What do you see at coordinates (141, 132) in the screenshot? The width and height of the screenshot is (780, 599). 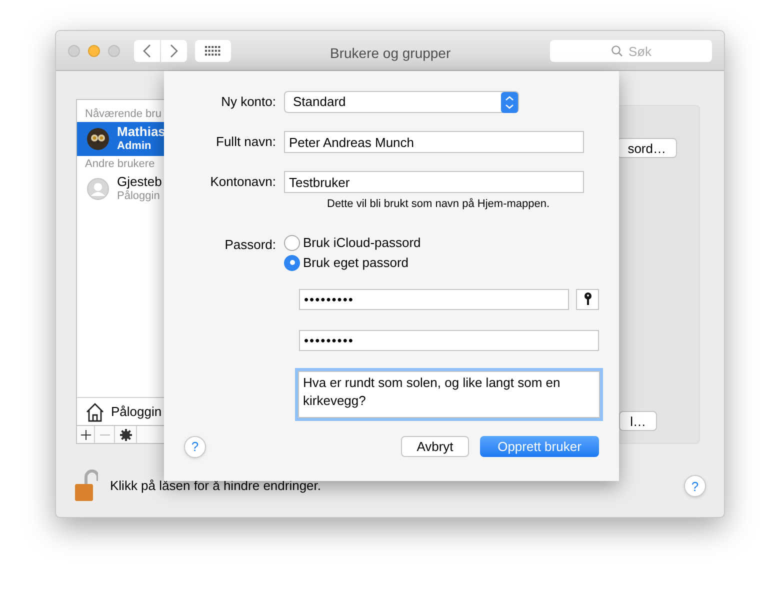 I see `user-name: Mathias` at bounding box center [141, 132].